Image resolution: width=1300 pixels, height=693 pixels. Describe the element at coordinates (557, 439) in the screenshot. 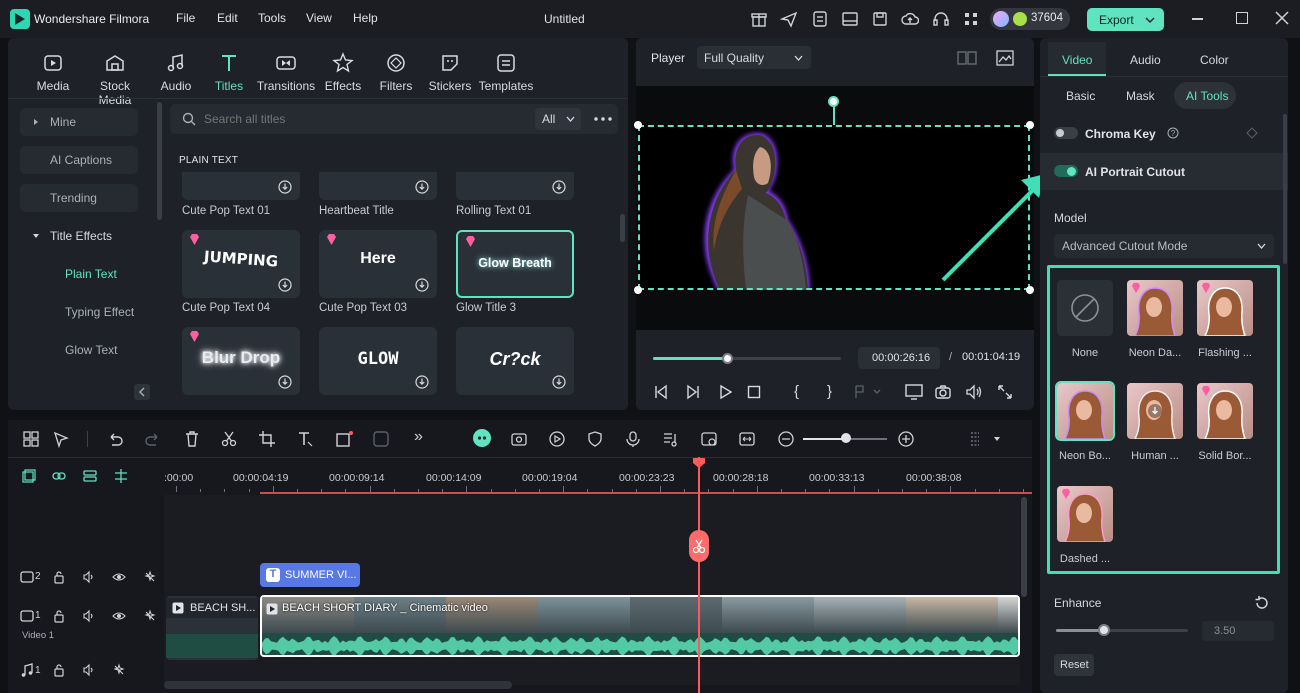

I see `speed-icon` at that location.